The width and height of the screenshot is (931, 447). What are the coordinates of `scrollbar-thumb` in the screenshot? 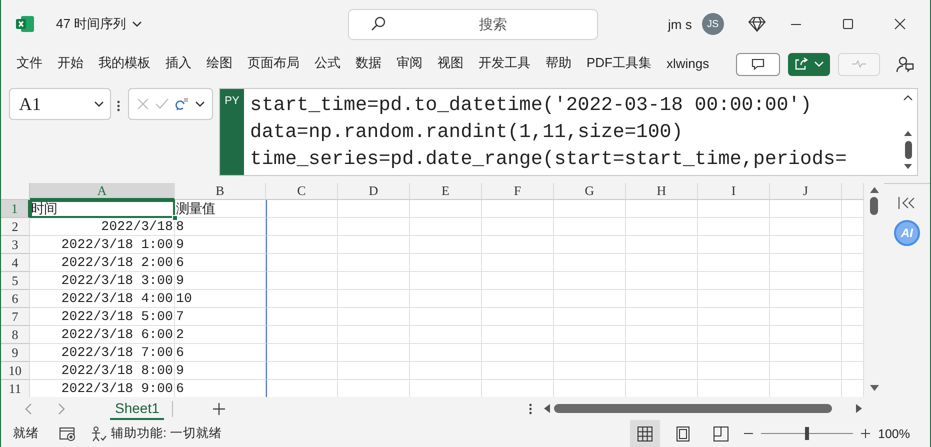 It's located at (908, 150).